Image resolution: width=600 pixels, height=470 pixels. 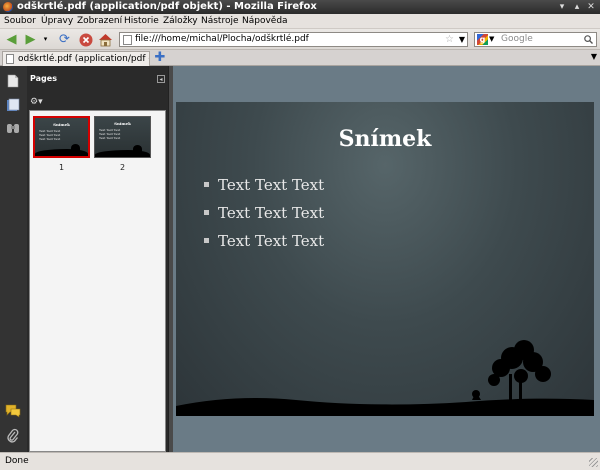 What do you see at coordinates (13, 130) in the screenshot?
I see `search-panel-icon` at bounding box center [13, 130].